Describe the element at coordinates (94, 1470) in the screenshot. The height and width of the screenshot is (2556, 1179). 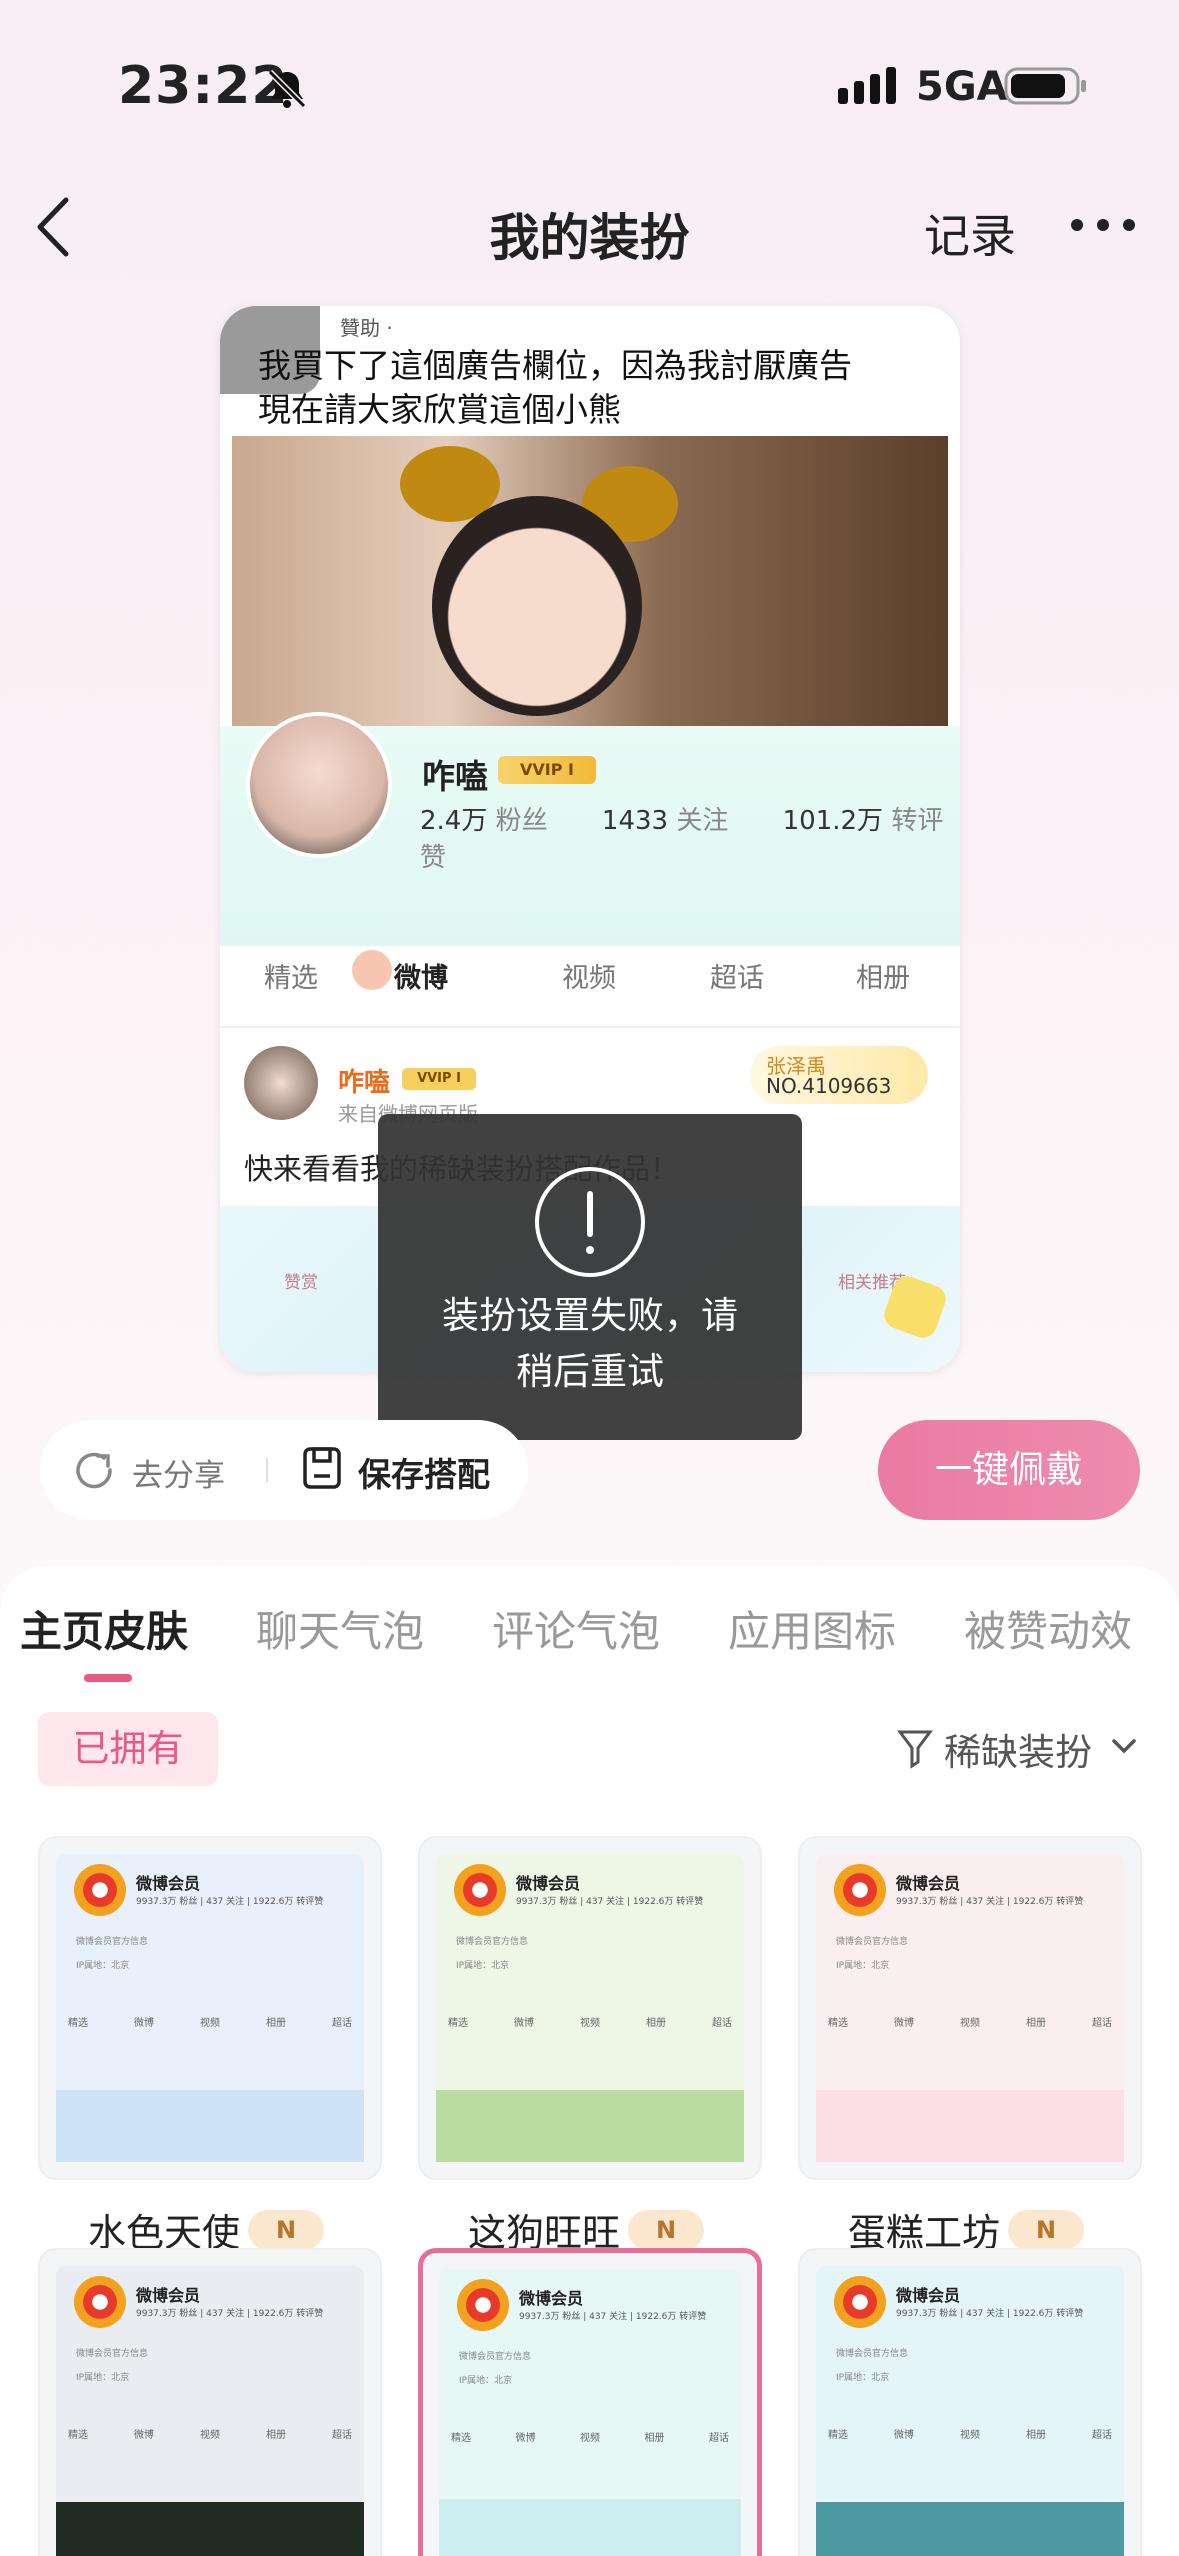
I see `share-icon` at that location.